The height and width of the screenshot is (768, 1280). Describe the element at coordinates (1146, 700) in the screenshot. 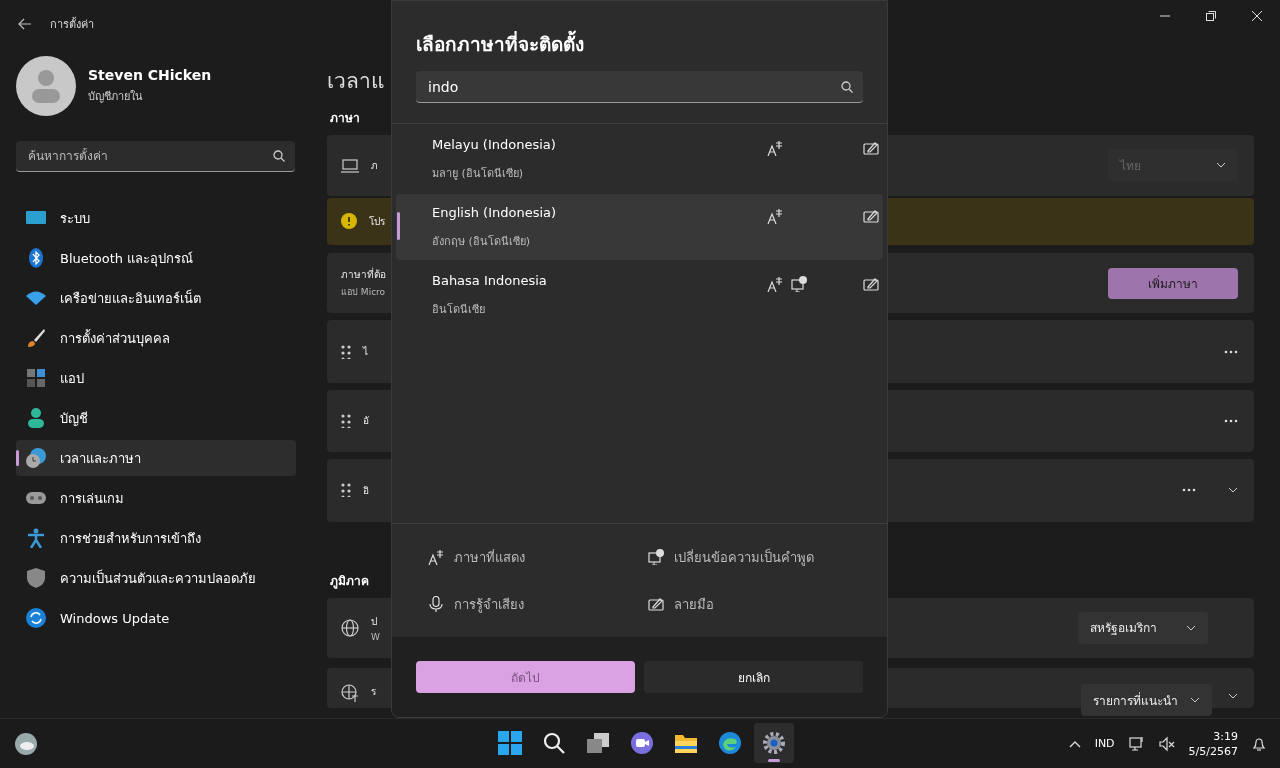

I see `region-dropdown: รายการที่แนะนำ` at that location.